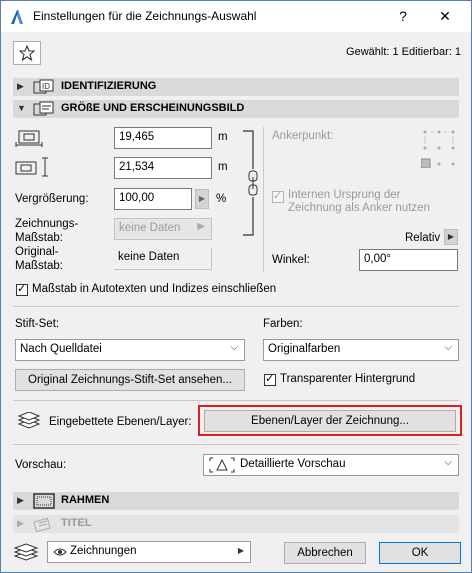 This screenshot has width=472, height=573. What do you see at coordinates (60, 552) in the screenshot?
I see `eye-icon` at bounding box center [60, 552].